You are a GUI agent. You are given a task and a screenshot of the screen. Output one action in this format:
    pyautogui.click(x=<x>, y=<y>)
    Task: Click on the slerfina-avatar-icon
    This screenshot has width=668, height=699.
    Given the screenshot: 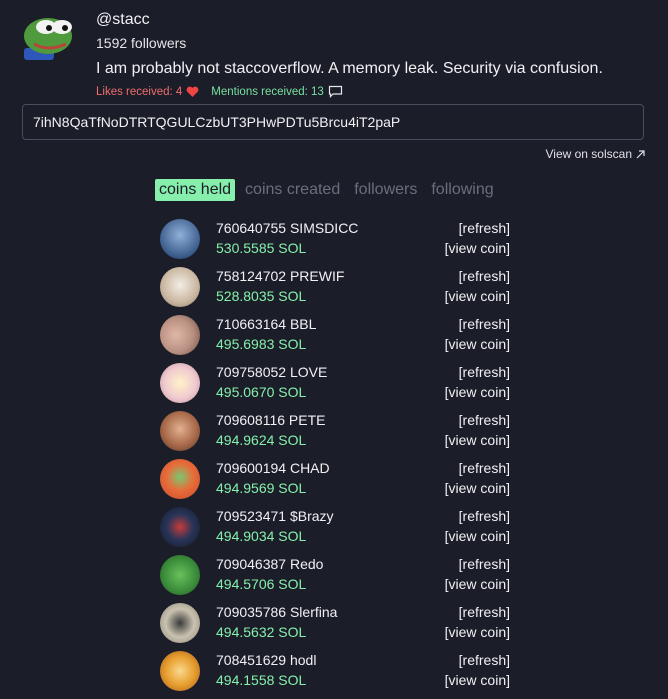 What is the action you would take?
    pyautogui.click(x=180, y=623)
    